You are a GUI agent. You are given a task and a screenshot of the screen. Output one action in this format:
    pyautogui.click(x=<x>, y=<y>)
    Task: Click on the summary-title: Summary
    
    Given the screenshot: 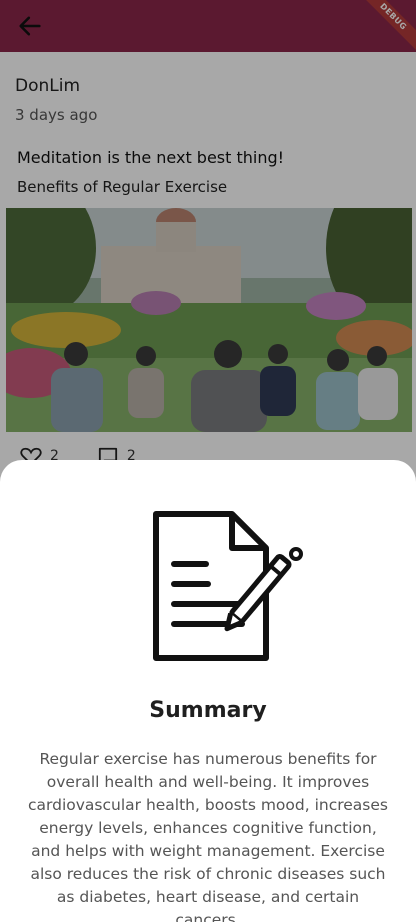 What is the action you would take?
    pyautogui.click(x=208, y=710)
    